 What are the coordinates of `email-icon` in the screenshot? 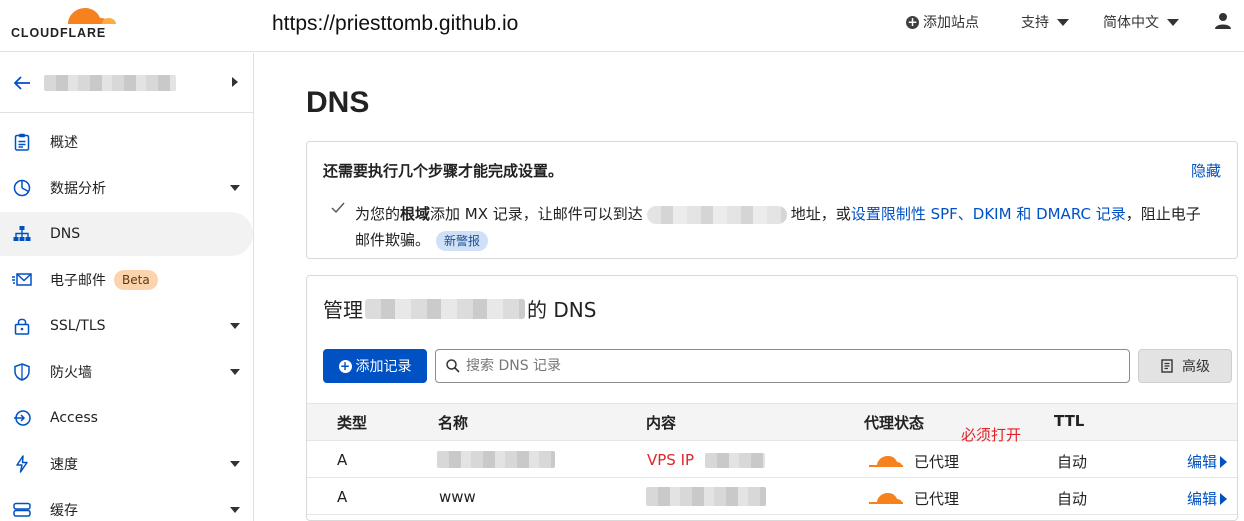 It's located at (22, 280).